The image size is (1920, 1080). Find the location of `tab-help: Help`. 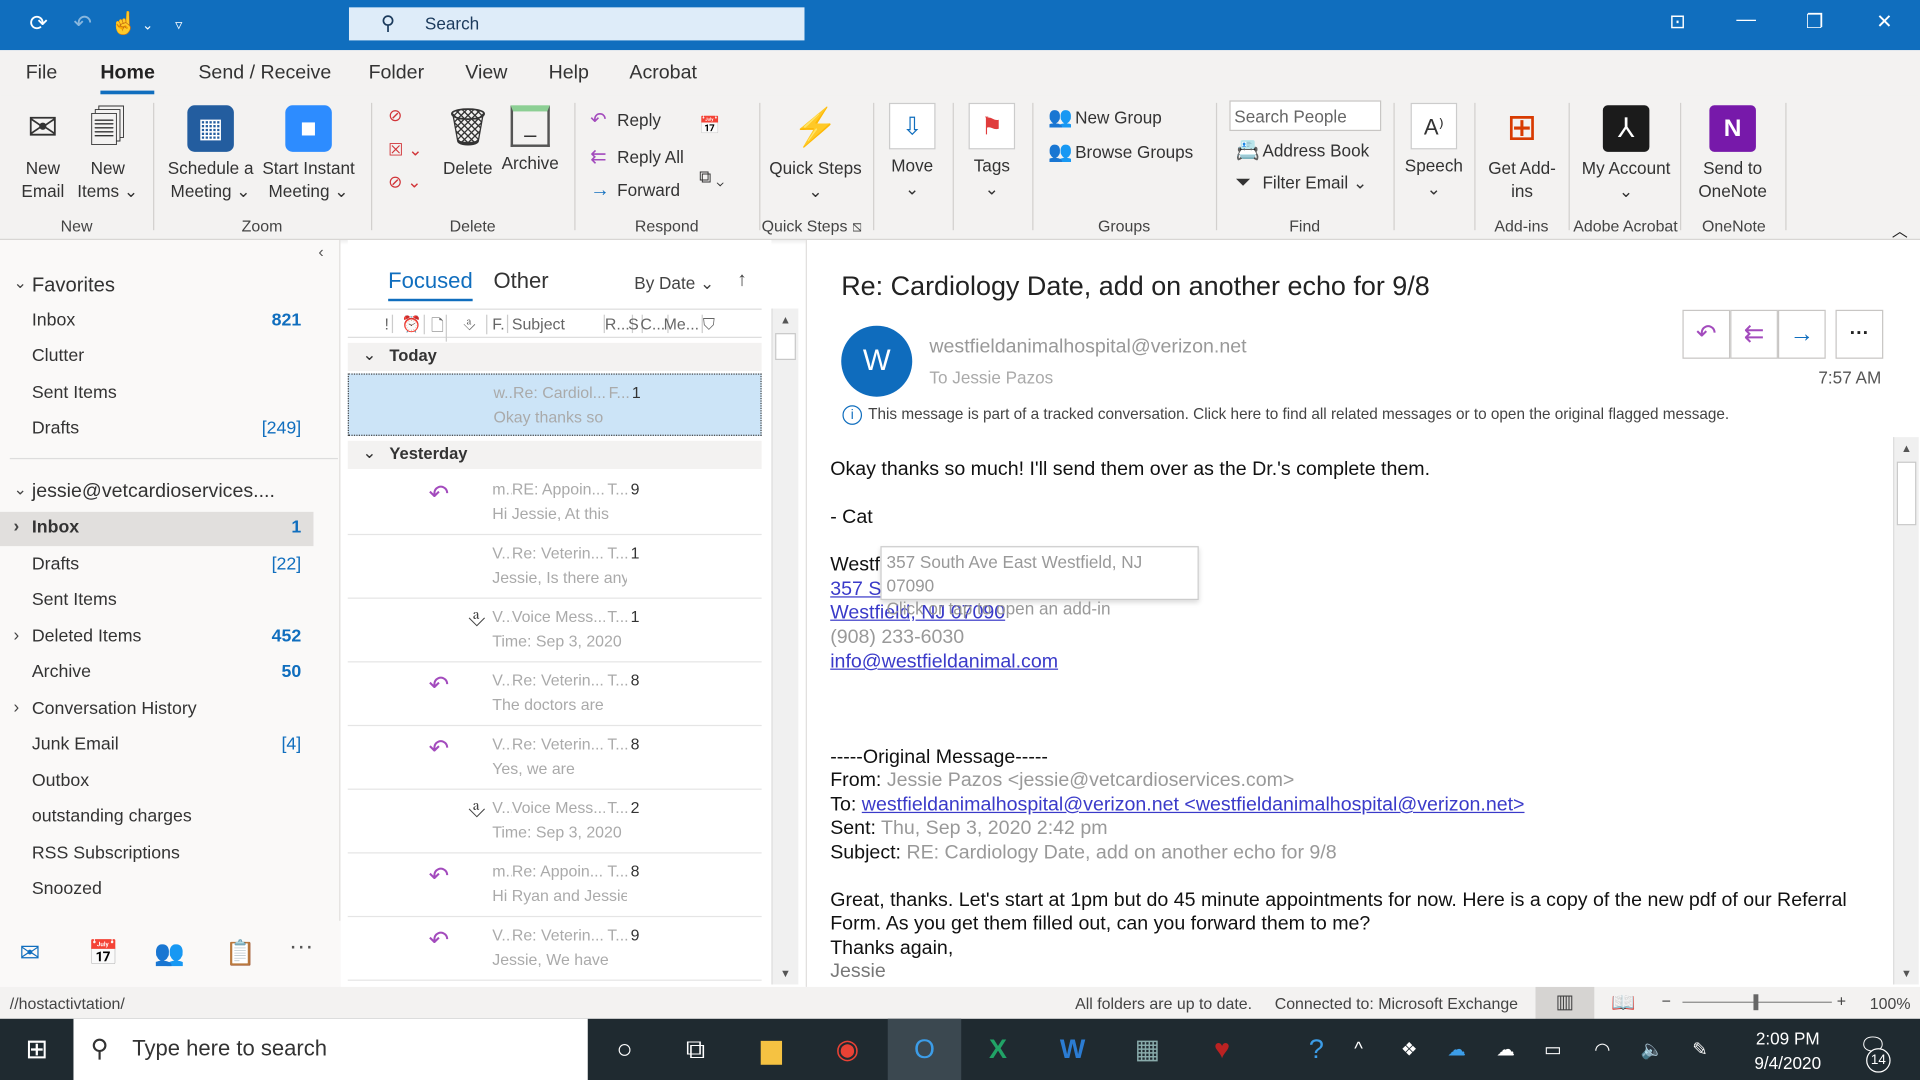

tab-help: Help is located at coordinates (569, 73).